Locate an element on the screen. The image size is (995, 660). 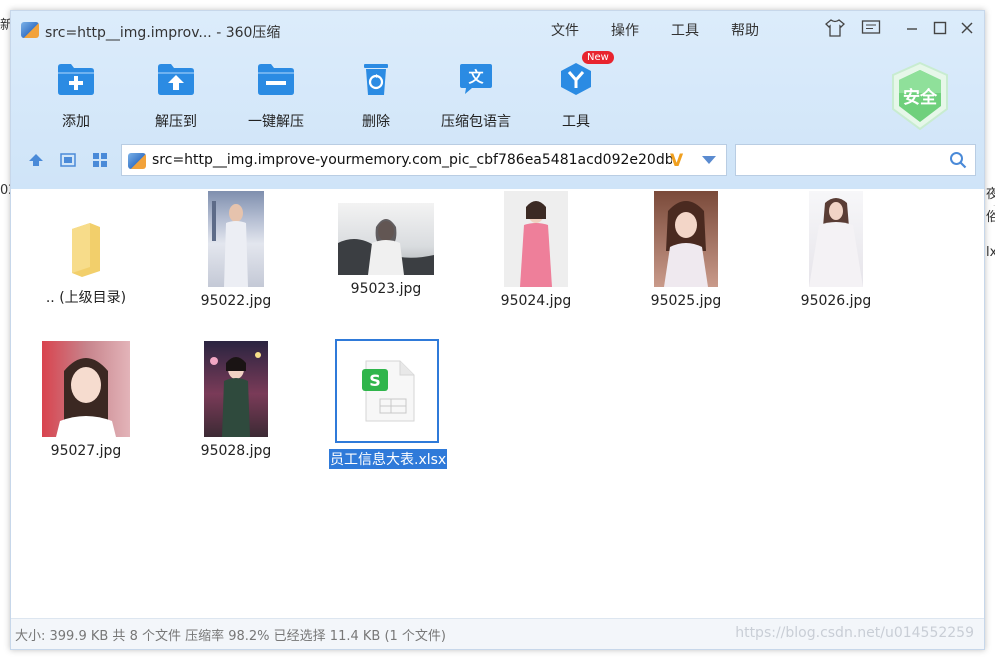
grid-view-icon is located at coordinates (100, 160).